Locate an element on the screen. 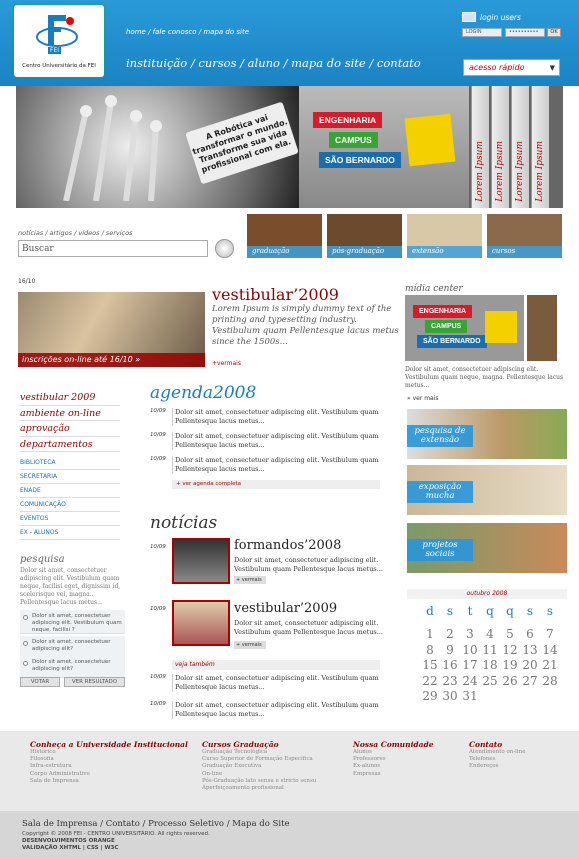  left-nav-item: departamentos is located at coordinates (70, 444).